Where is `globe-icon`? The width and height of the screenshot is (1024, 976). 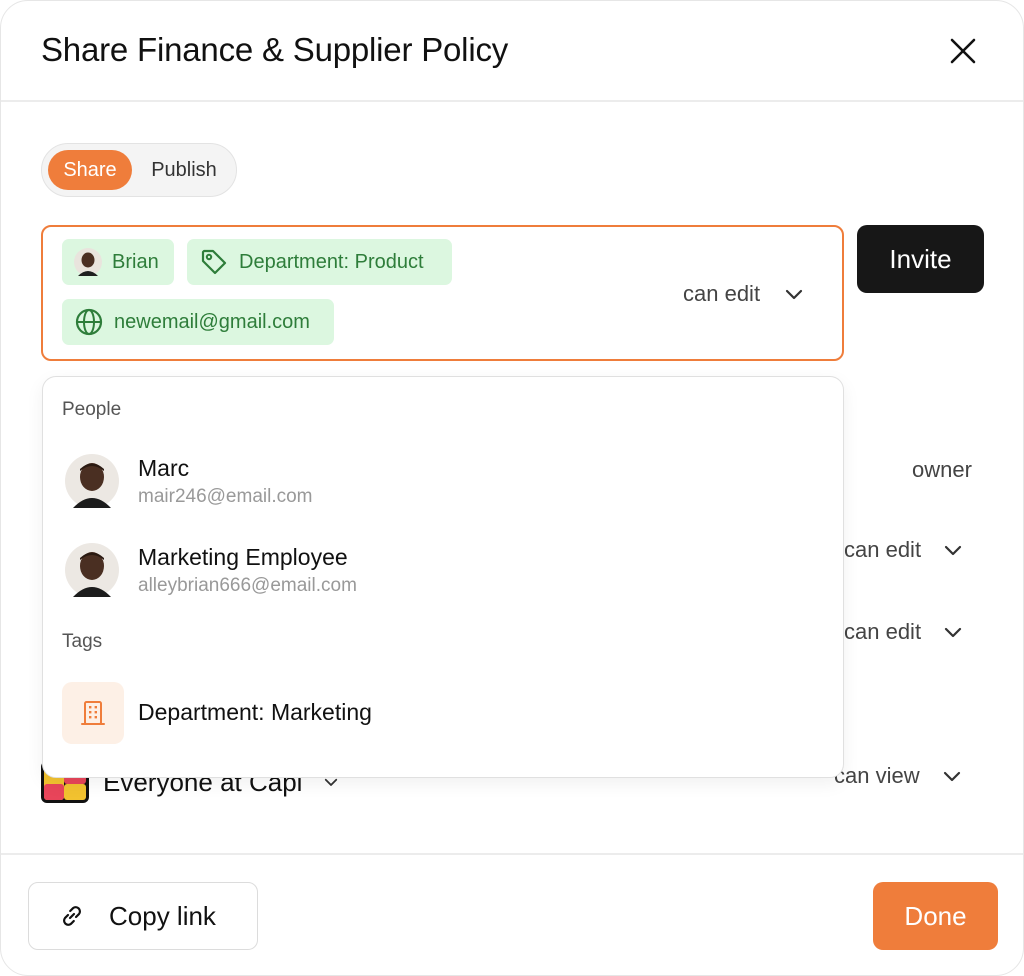
globe-icon is located at coordinates (89, 322).